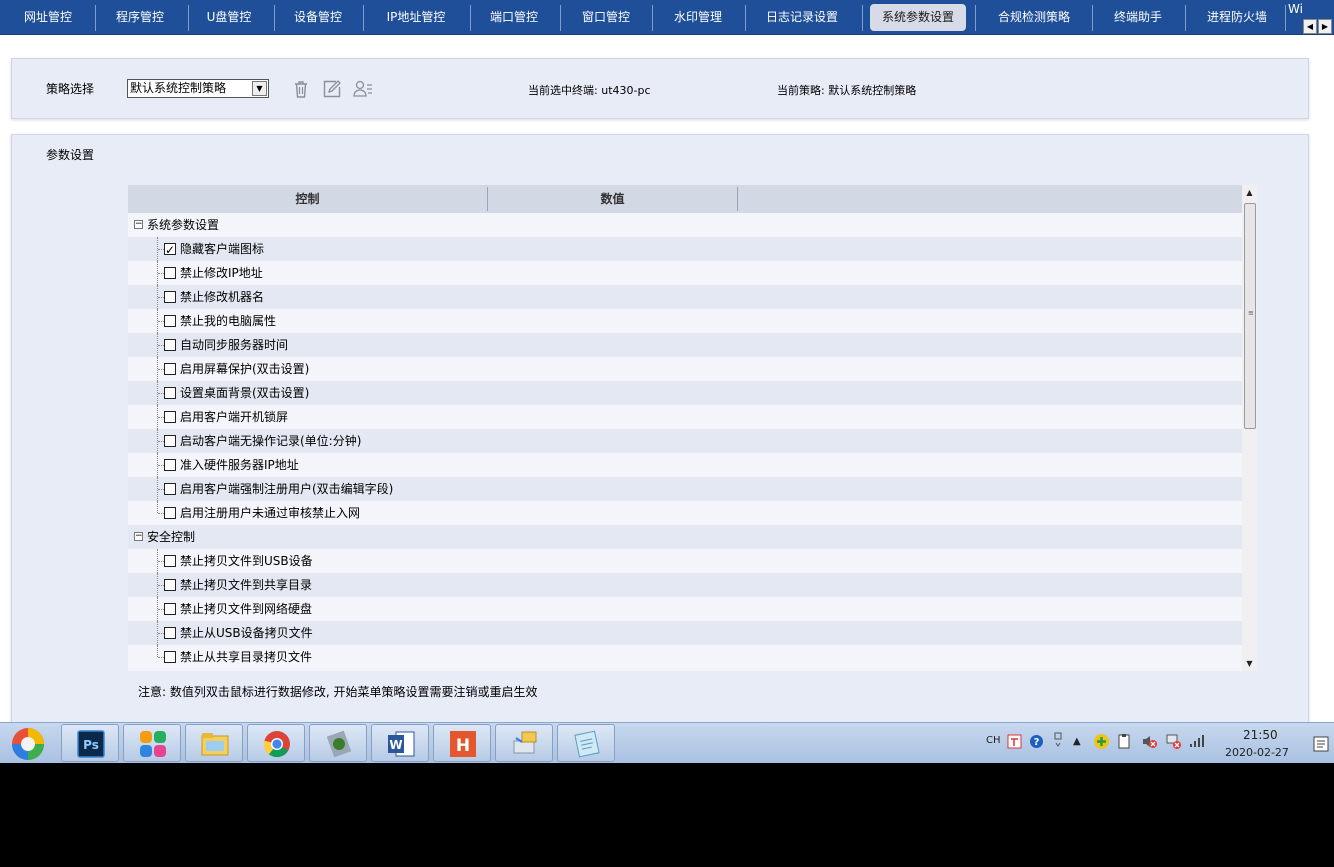  I want to click on setting-label: 禁止从USB设备拷贝文件, so click(246, 633).